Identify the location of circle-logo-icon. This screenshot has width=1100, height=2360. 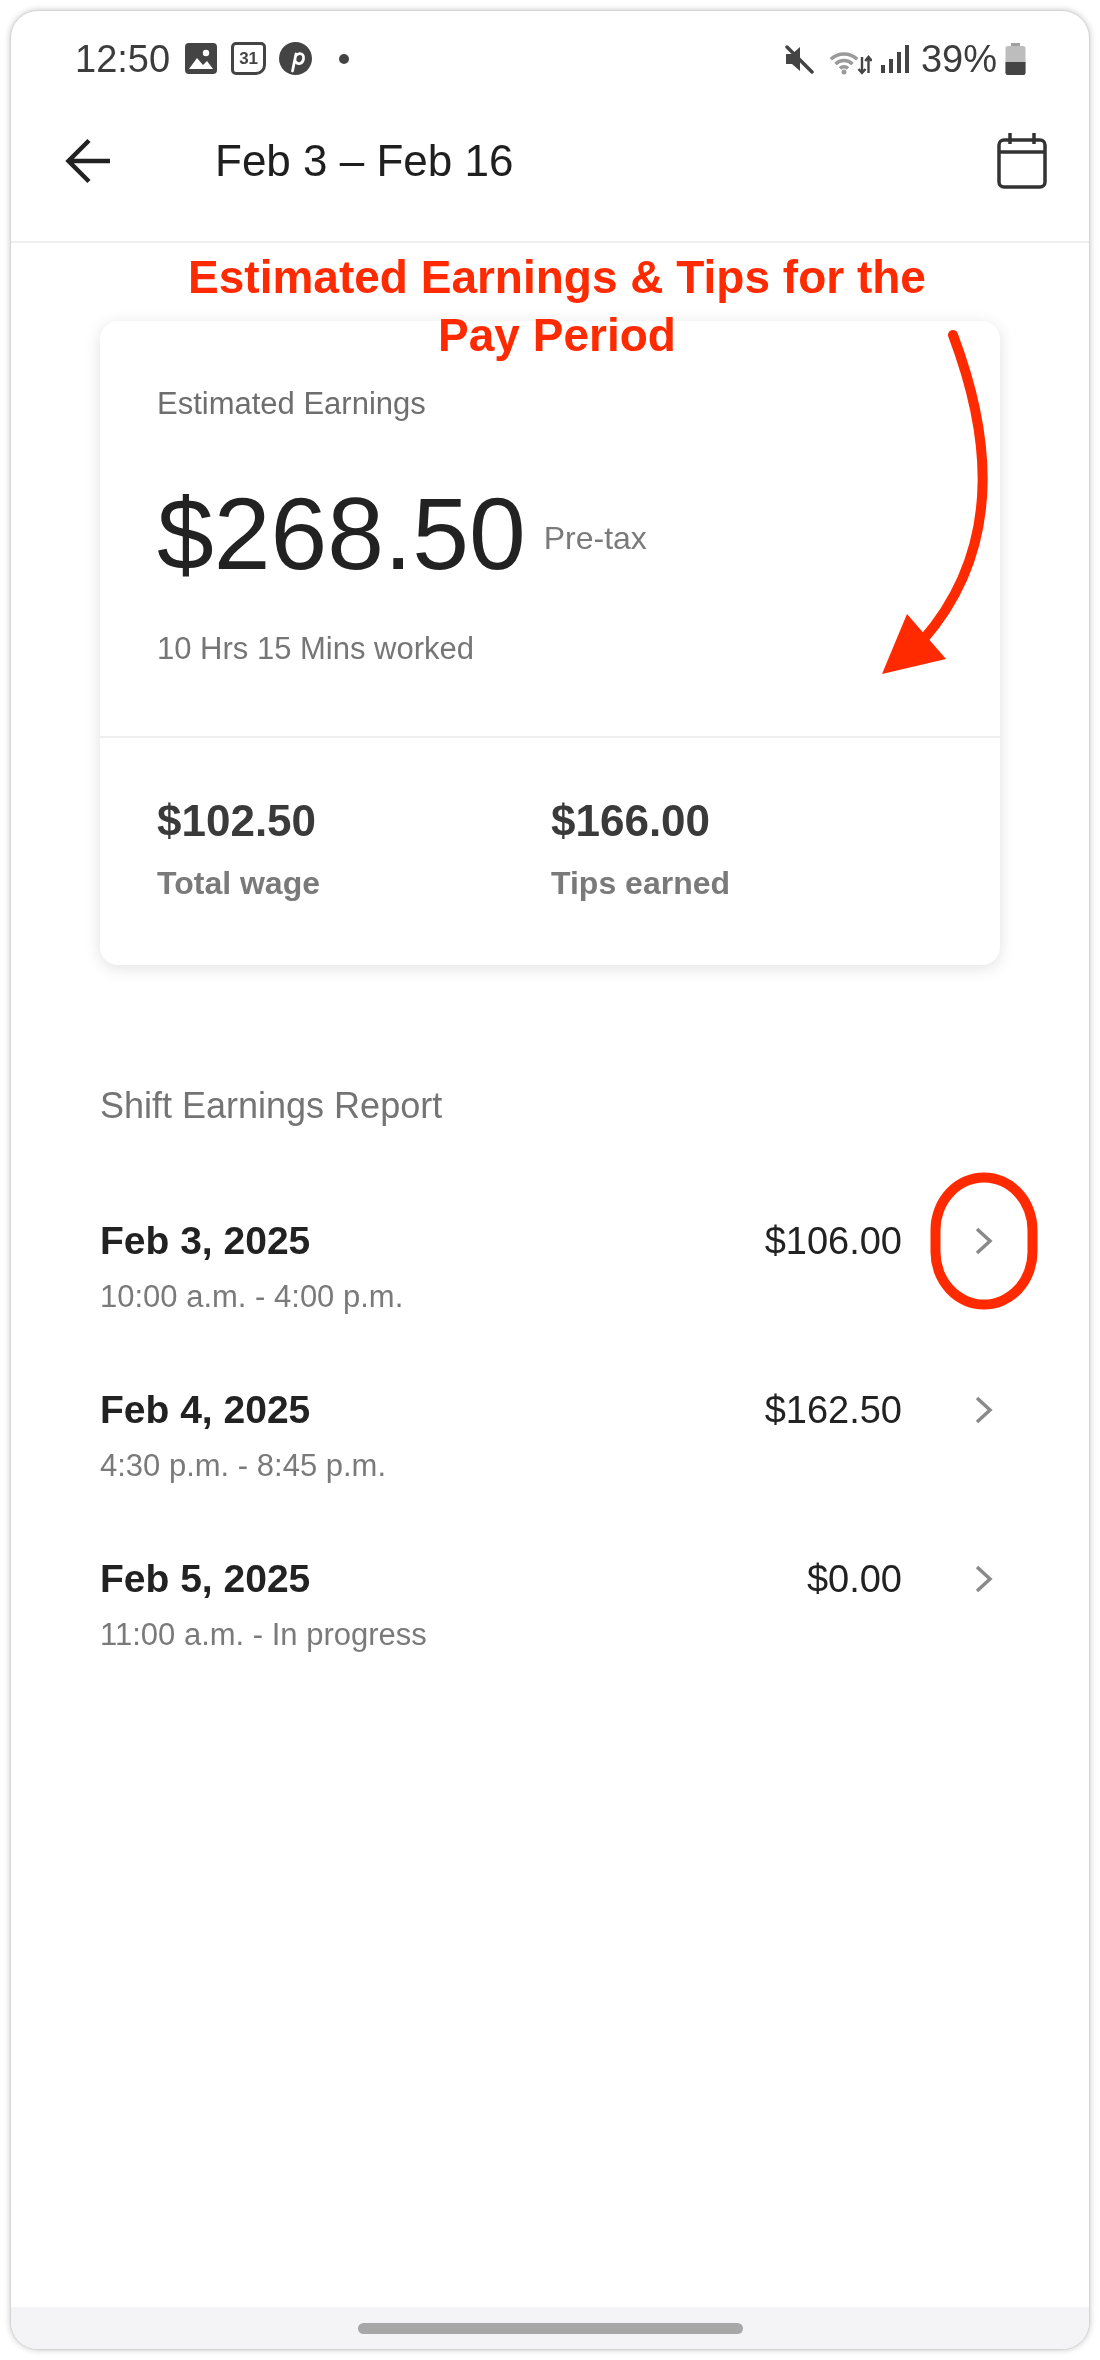
(296, 58).